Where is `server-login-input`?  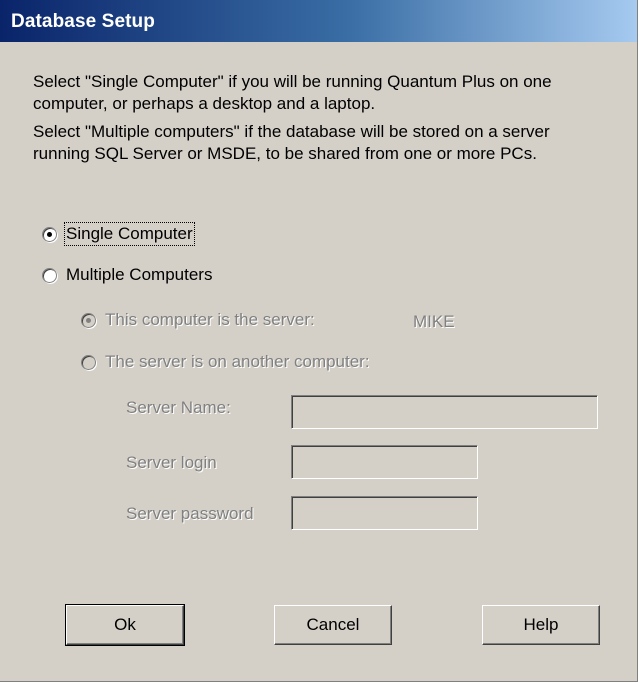 server-login-input is located at coordinates (384, 462).